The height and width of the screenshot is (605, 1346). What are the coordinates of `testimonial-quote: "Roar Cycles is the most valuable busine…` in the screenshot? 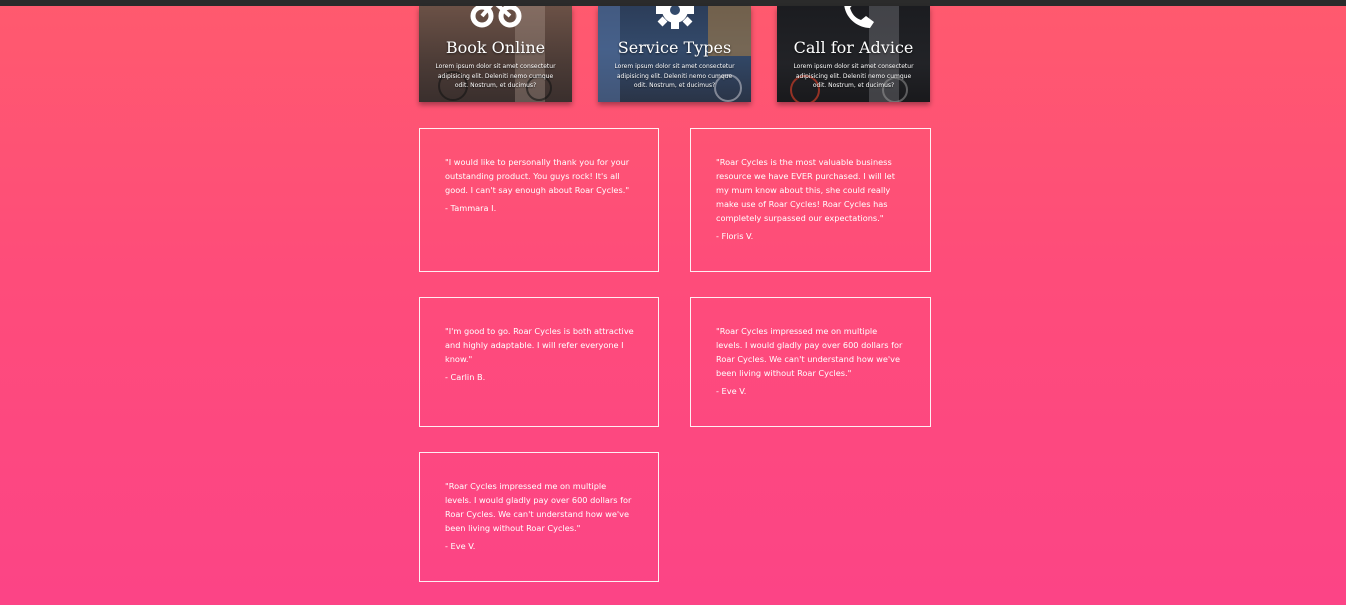 It's located at (805, 190).